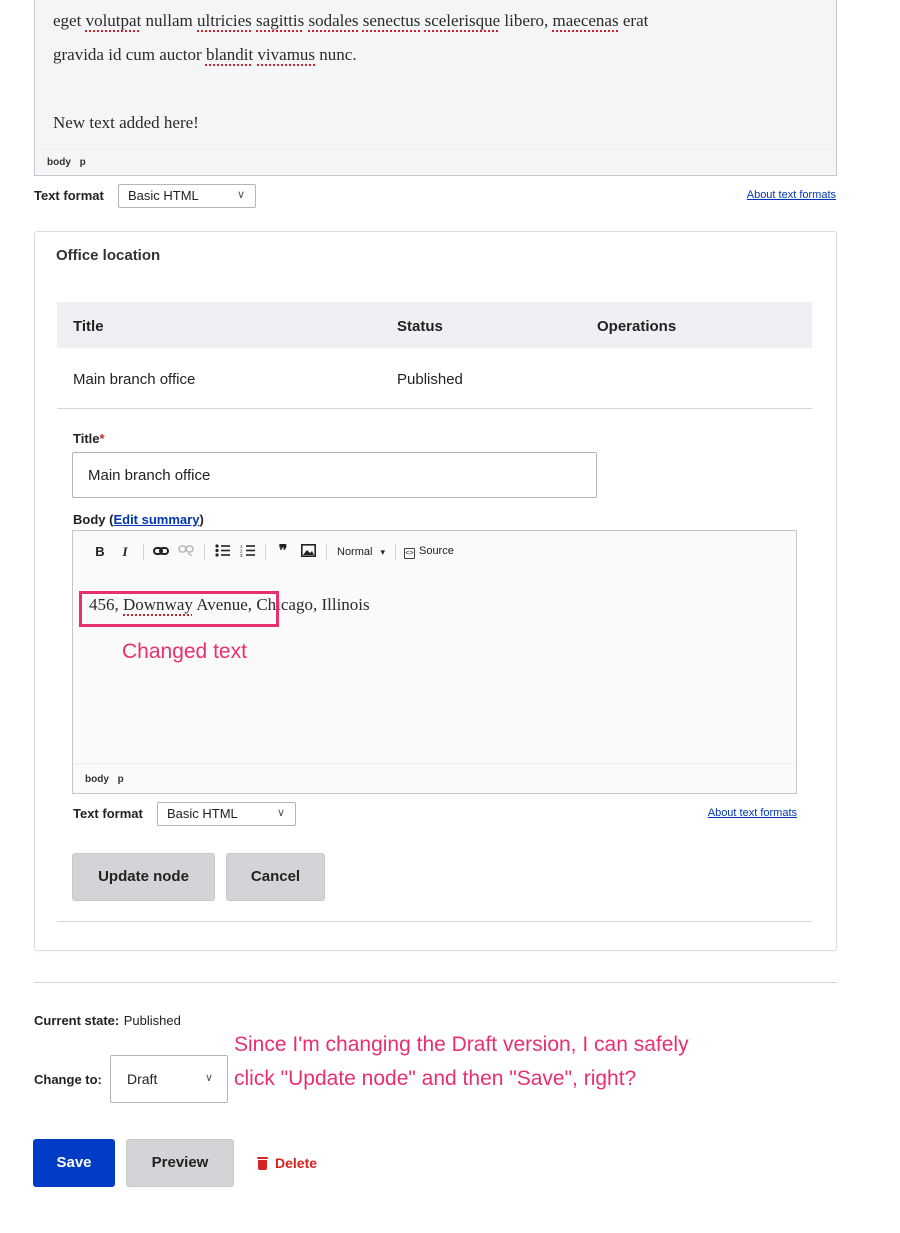 This screenshot has width=900, height=1233. I want to click on source-label: Source, so click(436, 551).